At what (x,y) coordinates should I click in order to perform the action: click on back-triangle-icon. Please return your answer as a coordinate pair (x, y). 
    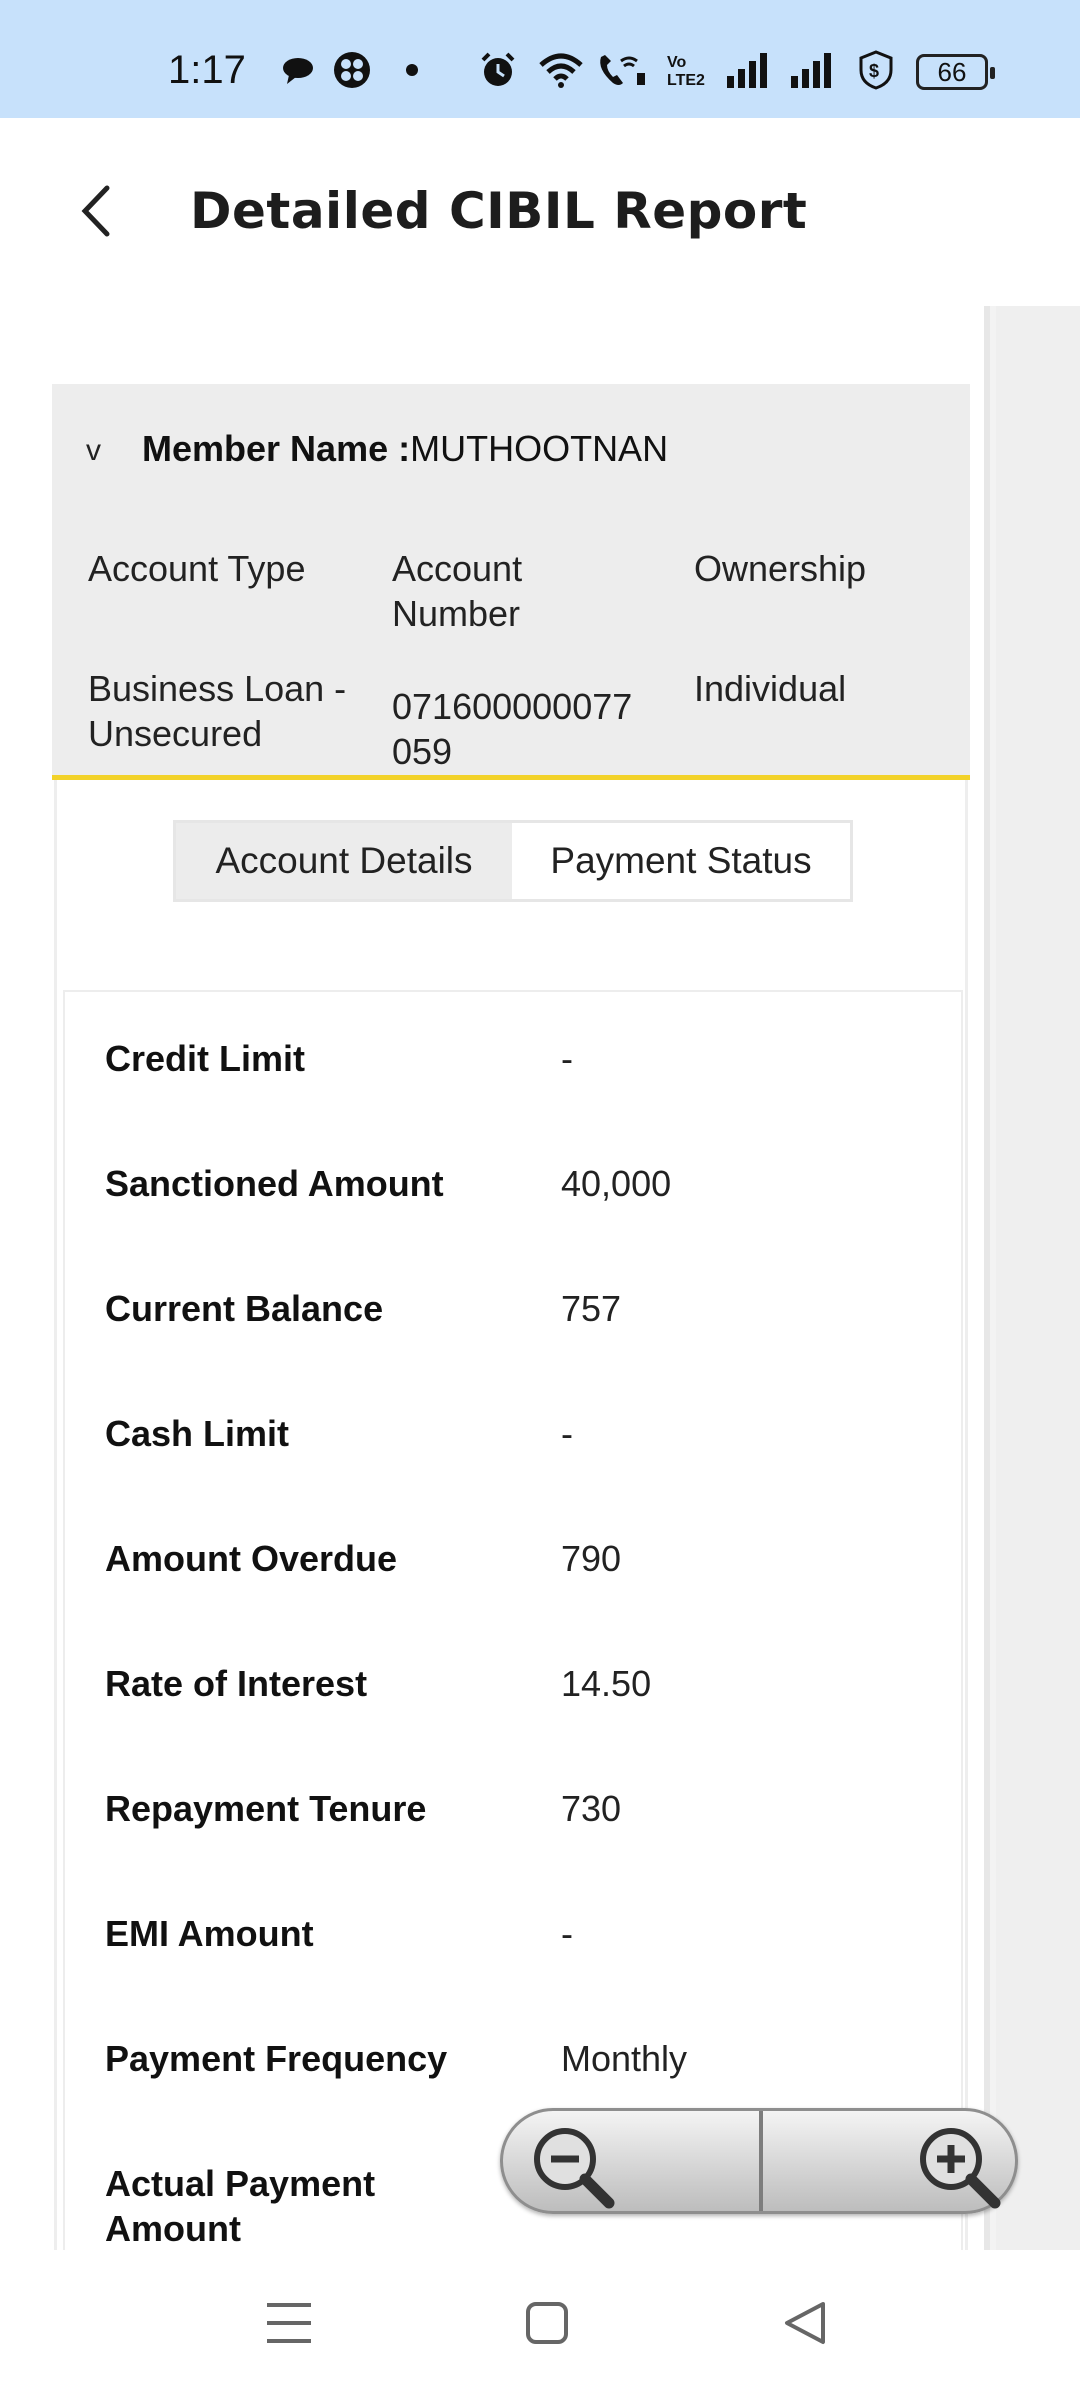
    Looking at the image, I should click on (805, 2325).